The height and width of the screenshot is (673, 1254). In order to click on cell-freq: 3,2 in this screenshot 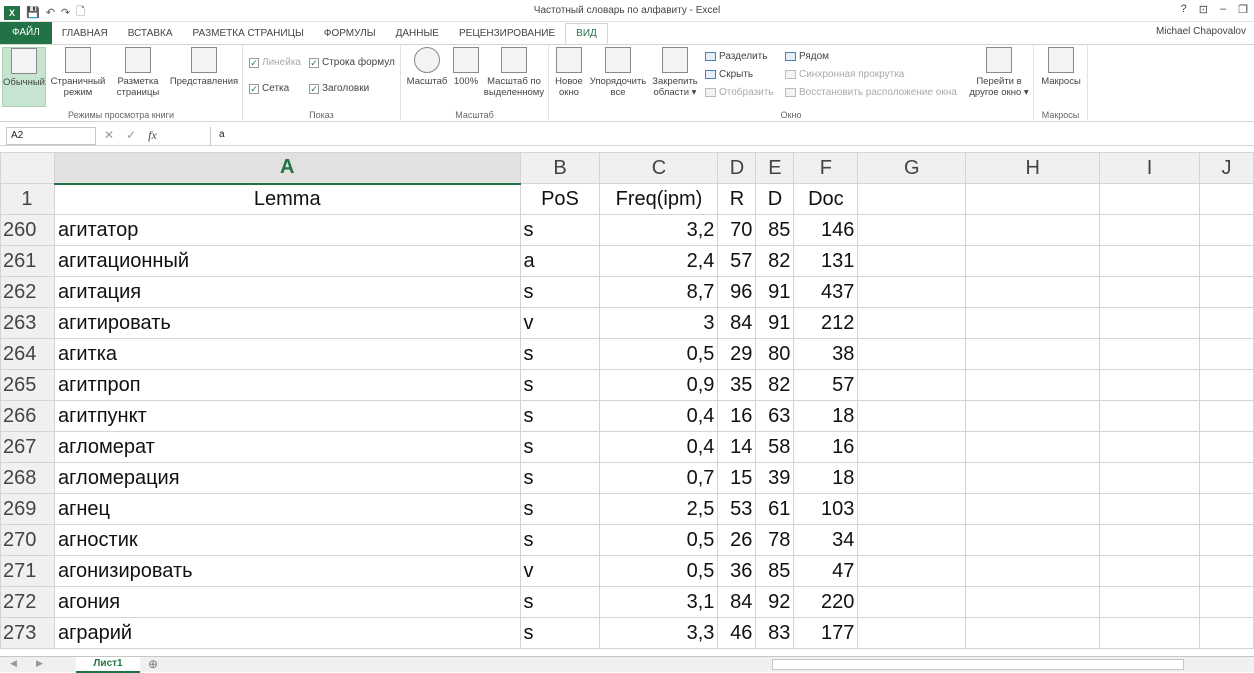, I will do `click(659, 230)`.